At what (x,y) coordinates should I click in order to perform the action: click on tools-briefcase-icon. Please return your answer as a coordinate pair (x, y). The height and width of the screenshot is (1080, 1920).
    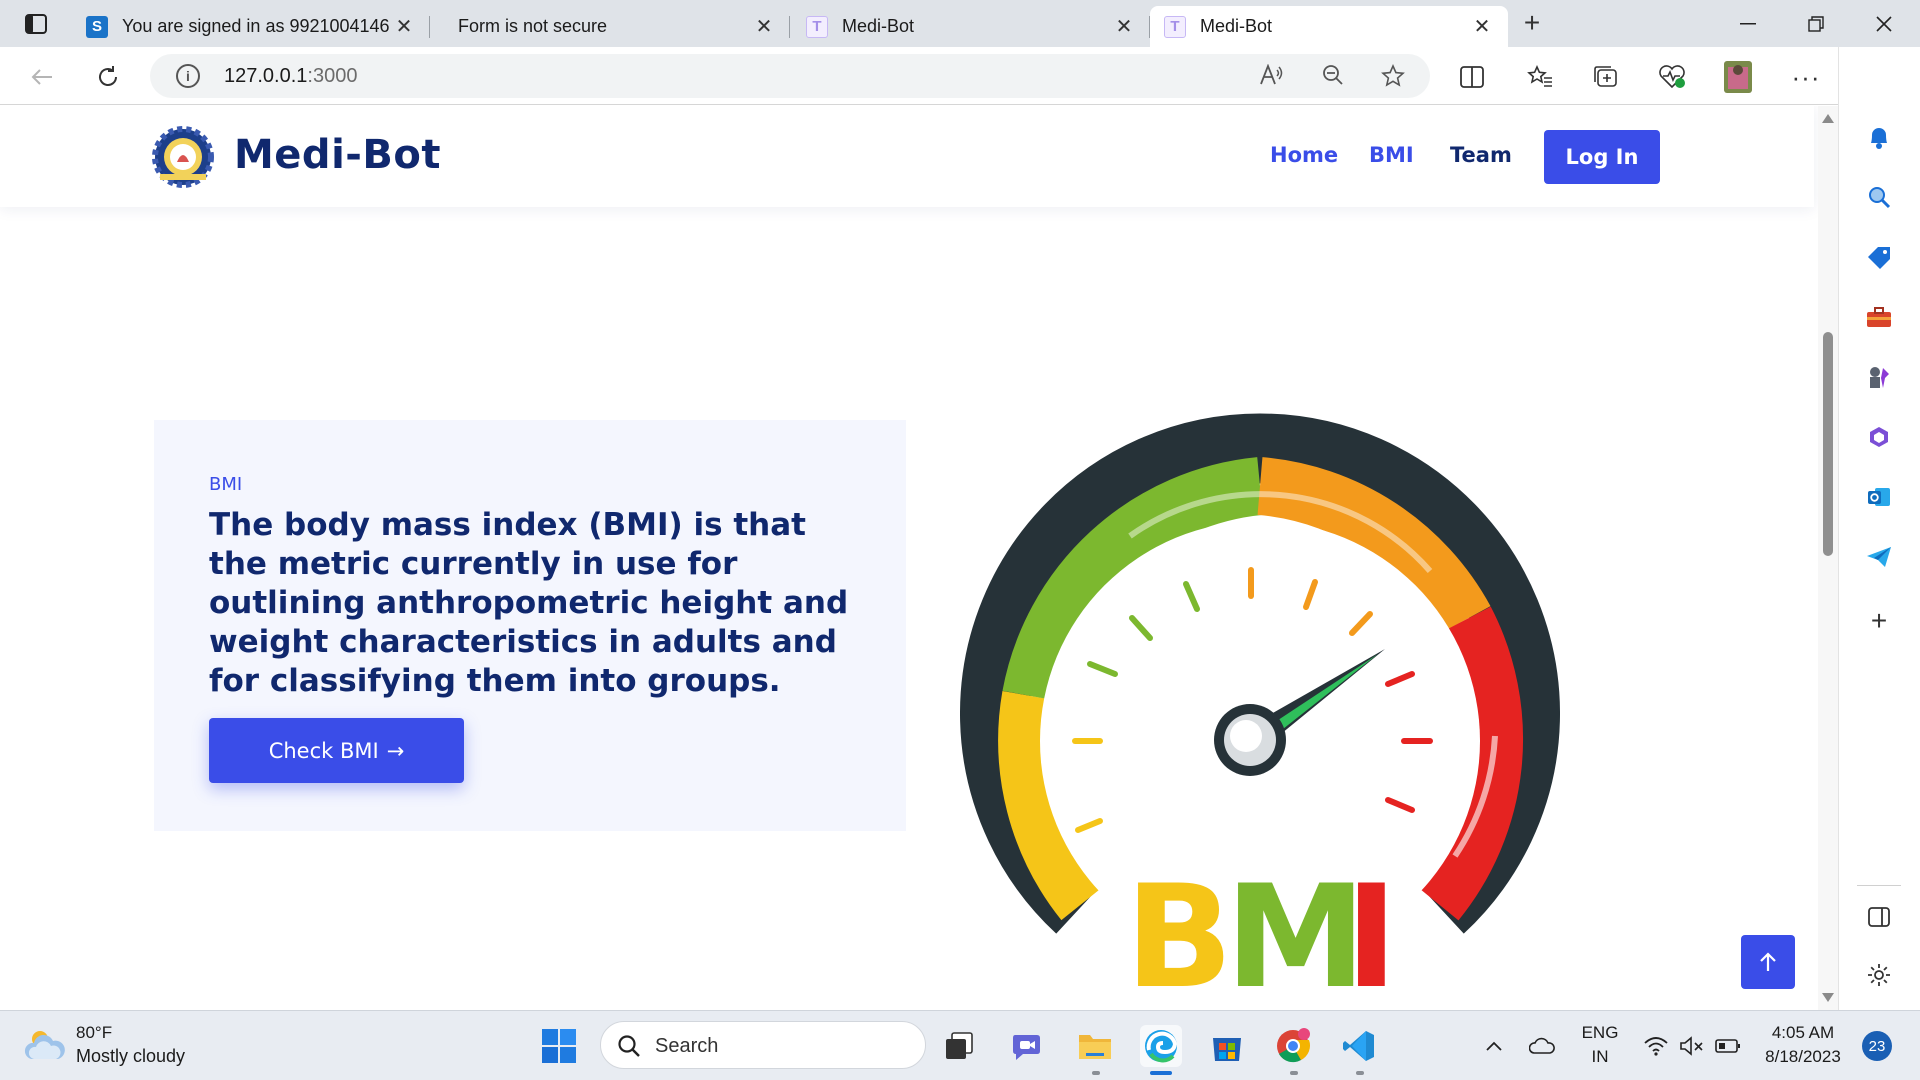
    Looking at the image, I should click on (1879, 317).